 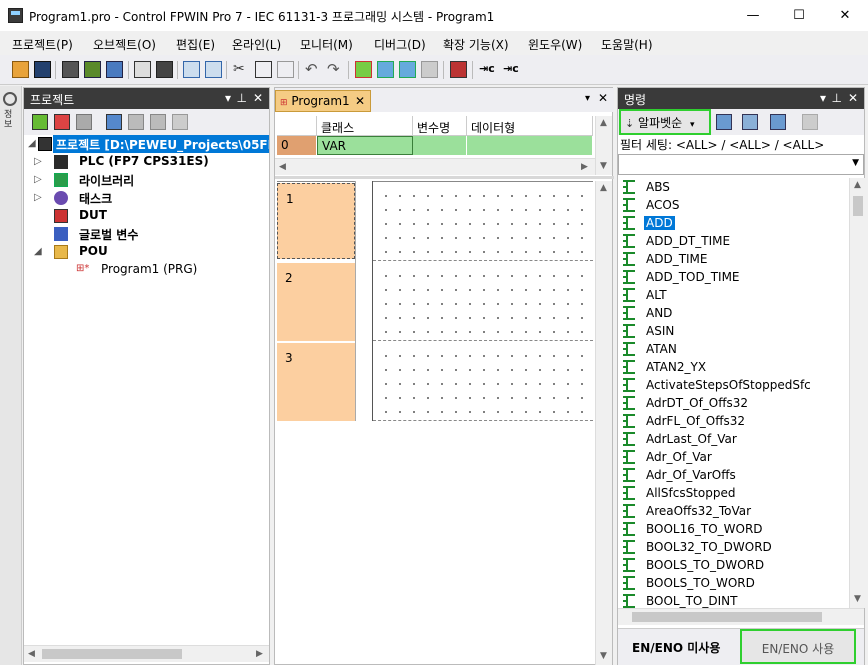 I want to click on menu-project: 프로젝트(P), so click(x=42, y=44).